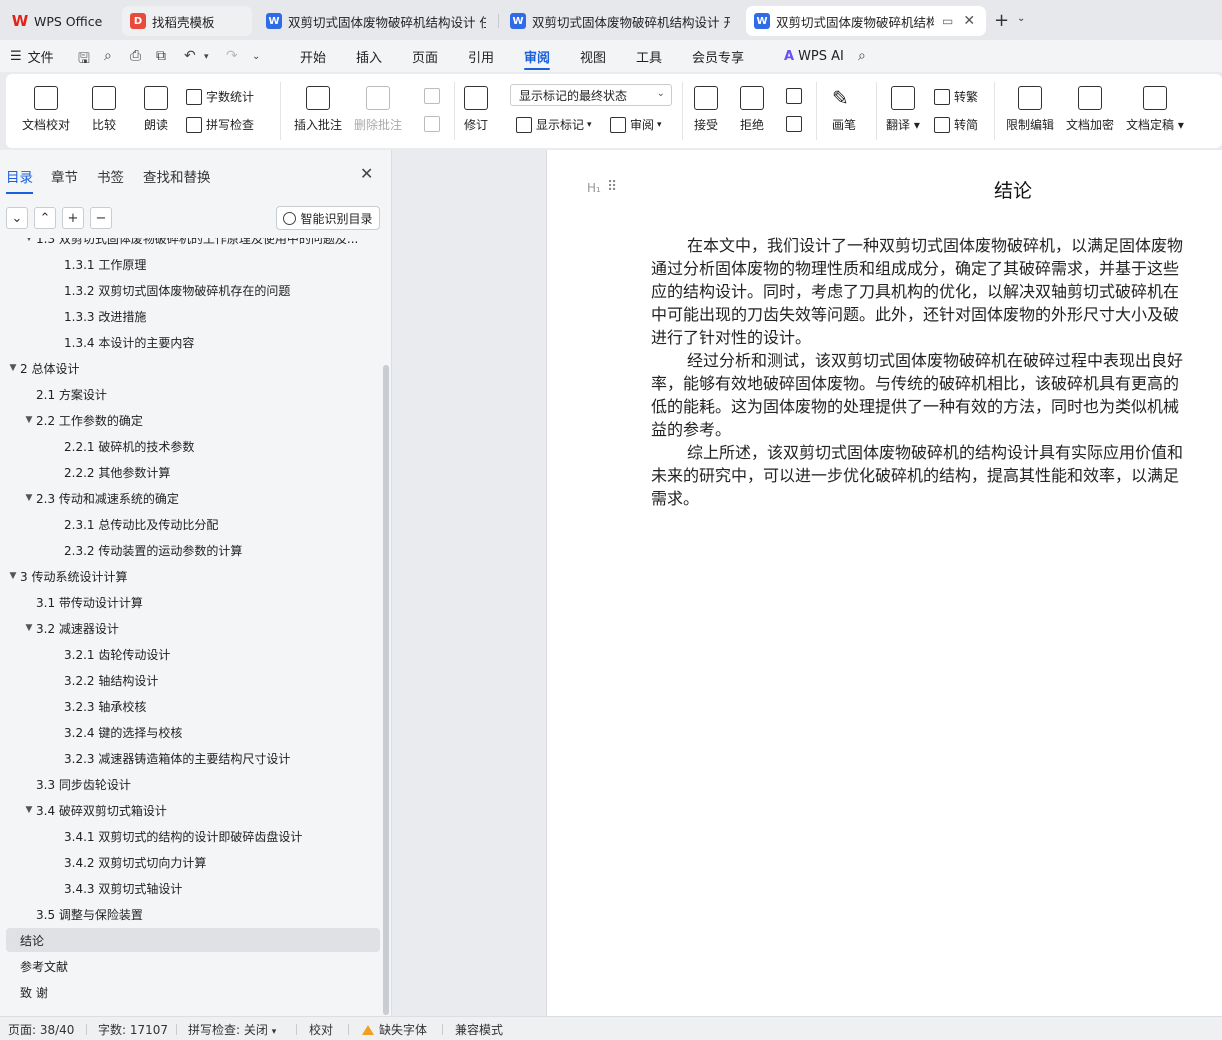 The width and height of the screenshot is (1222, 1040). What do you see at coordinates (220, 96) in the screenshot?
I see `word-count-button: 字数统计` at bounding box center [220, 96].